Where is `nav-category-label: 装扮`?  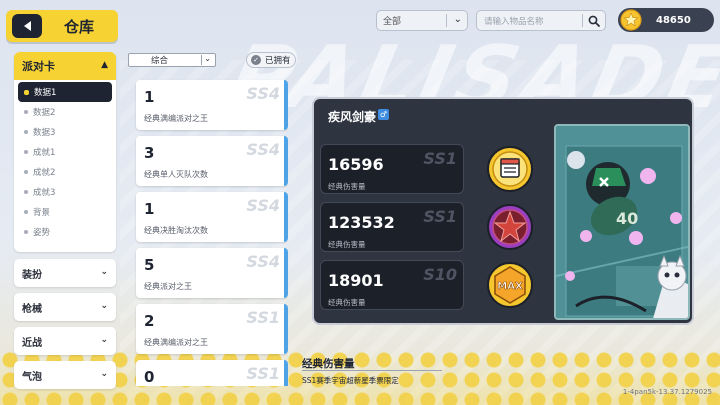 nav-category-label: 装扮 is located at coordinates (32, 275).